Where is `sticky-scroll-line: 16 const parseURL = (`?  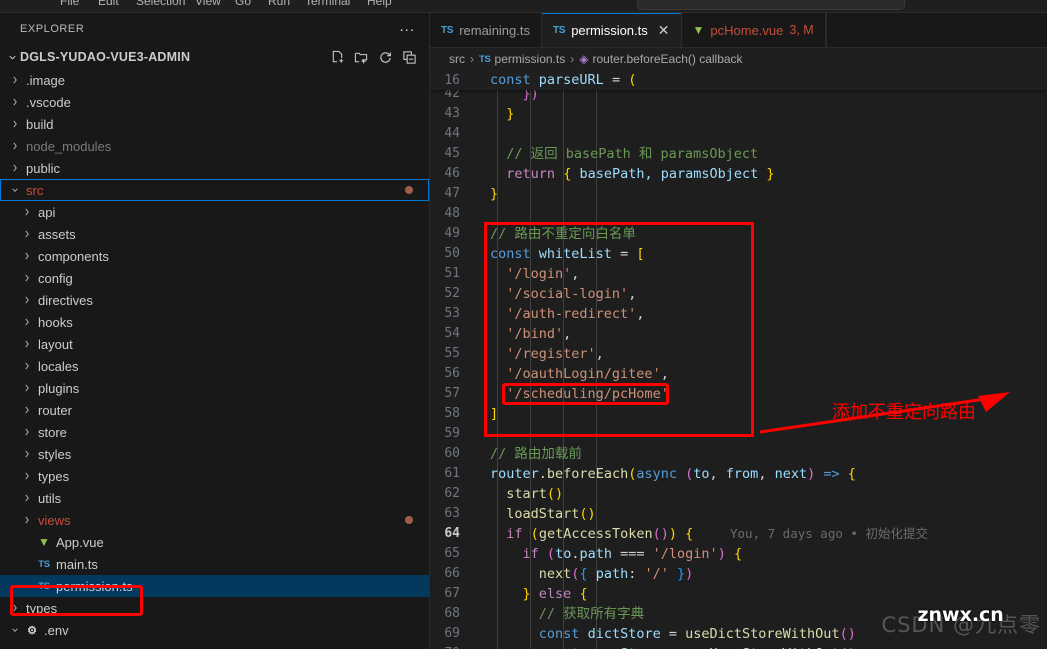
sticky-scroll-line: 16 const parseURL = ( is located at coordinates (738, 80).